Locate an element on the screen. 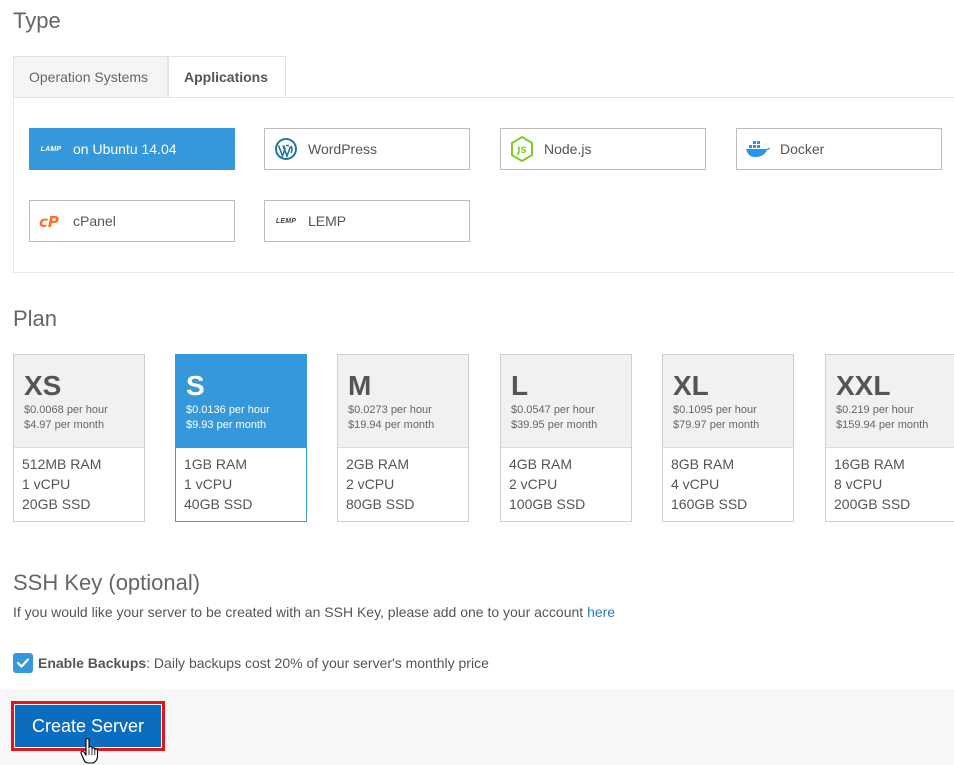  plan-disk: 40GB SSD is located at coordinates (218, 504).